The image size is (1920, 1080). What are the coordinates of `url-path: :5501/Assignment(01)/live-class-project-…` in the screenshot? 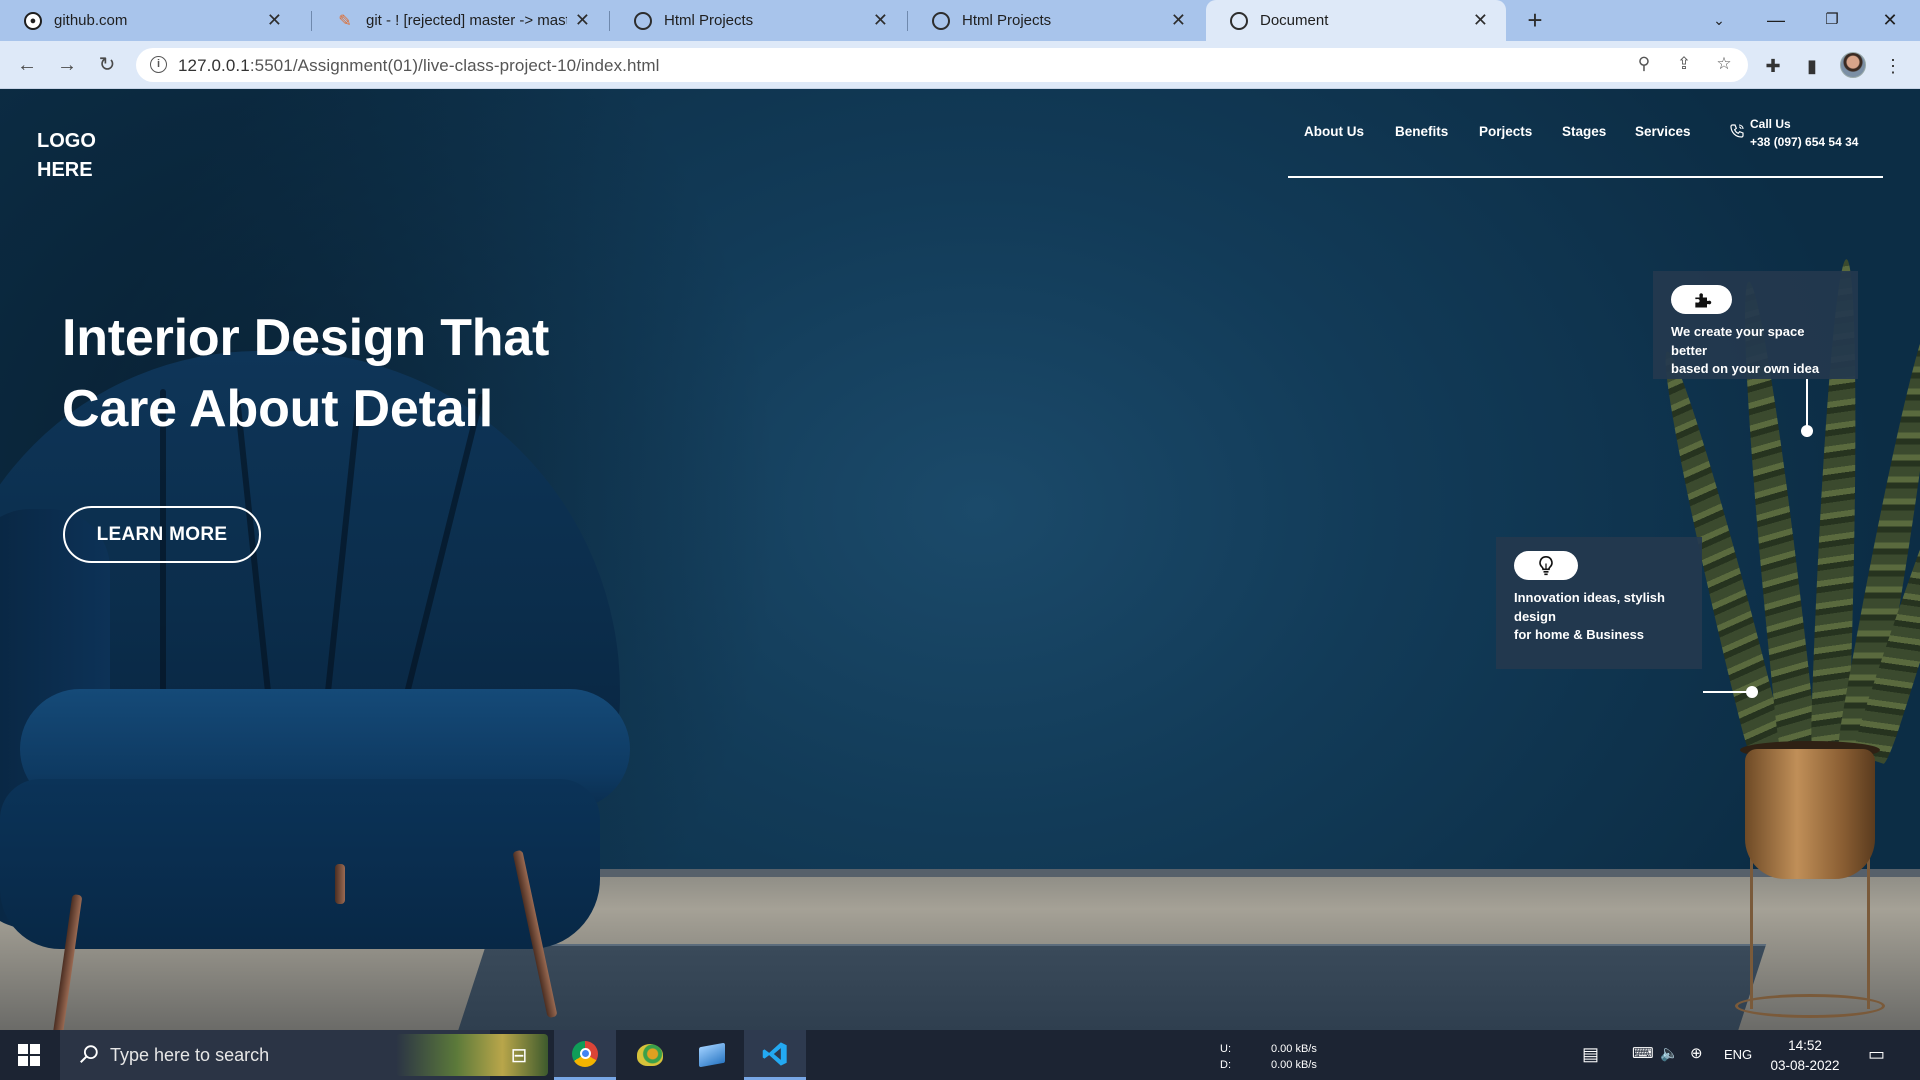 It's located at (454, 65).